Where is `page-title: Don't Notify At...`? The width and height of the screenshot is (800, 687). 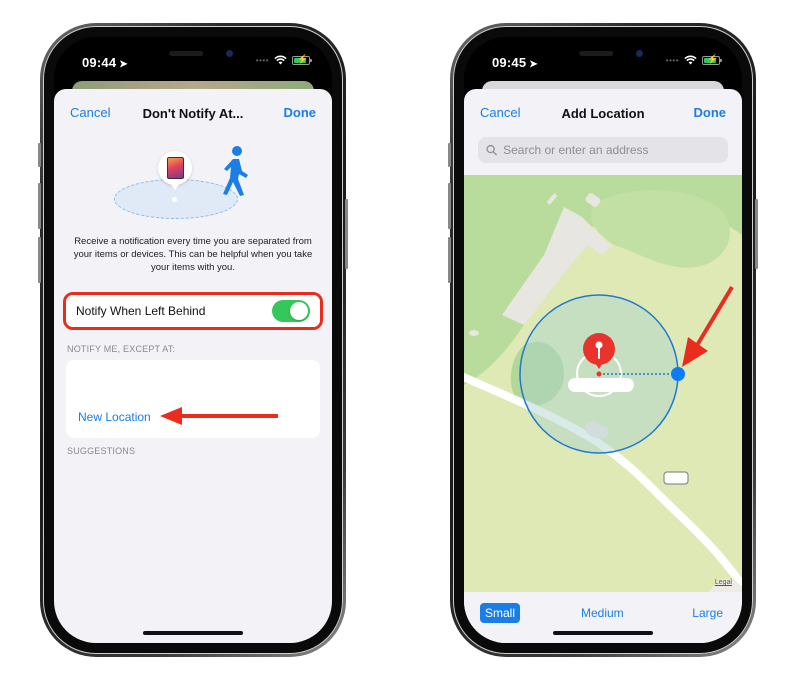 page-title: Don't Notify At... is located at coordinates (193, 113).